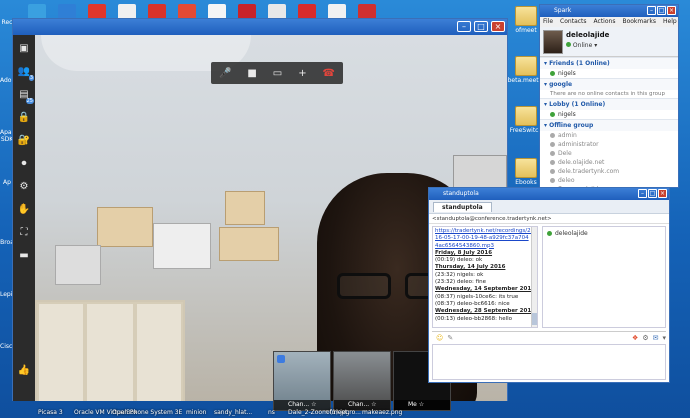 The image size is (690, 418). What do you see at coordinates (609, 84) in the screenshot?
I see `roster-group-header: ▾ google` at bounding box center [609, 84].